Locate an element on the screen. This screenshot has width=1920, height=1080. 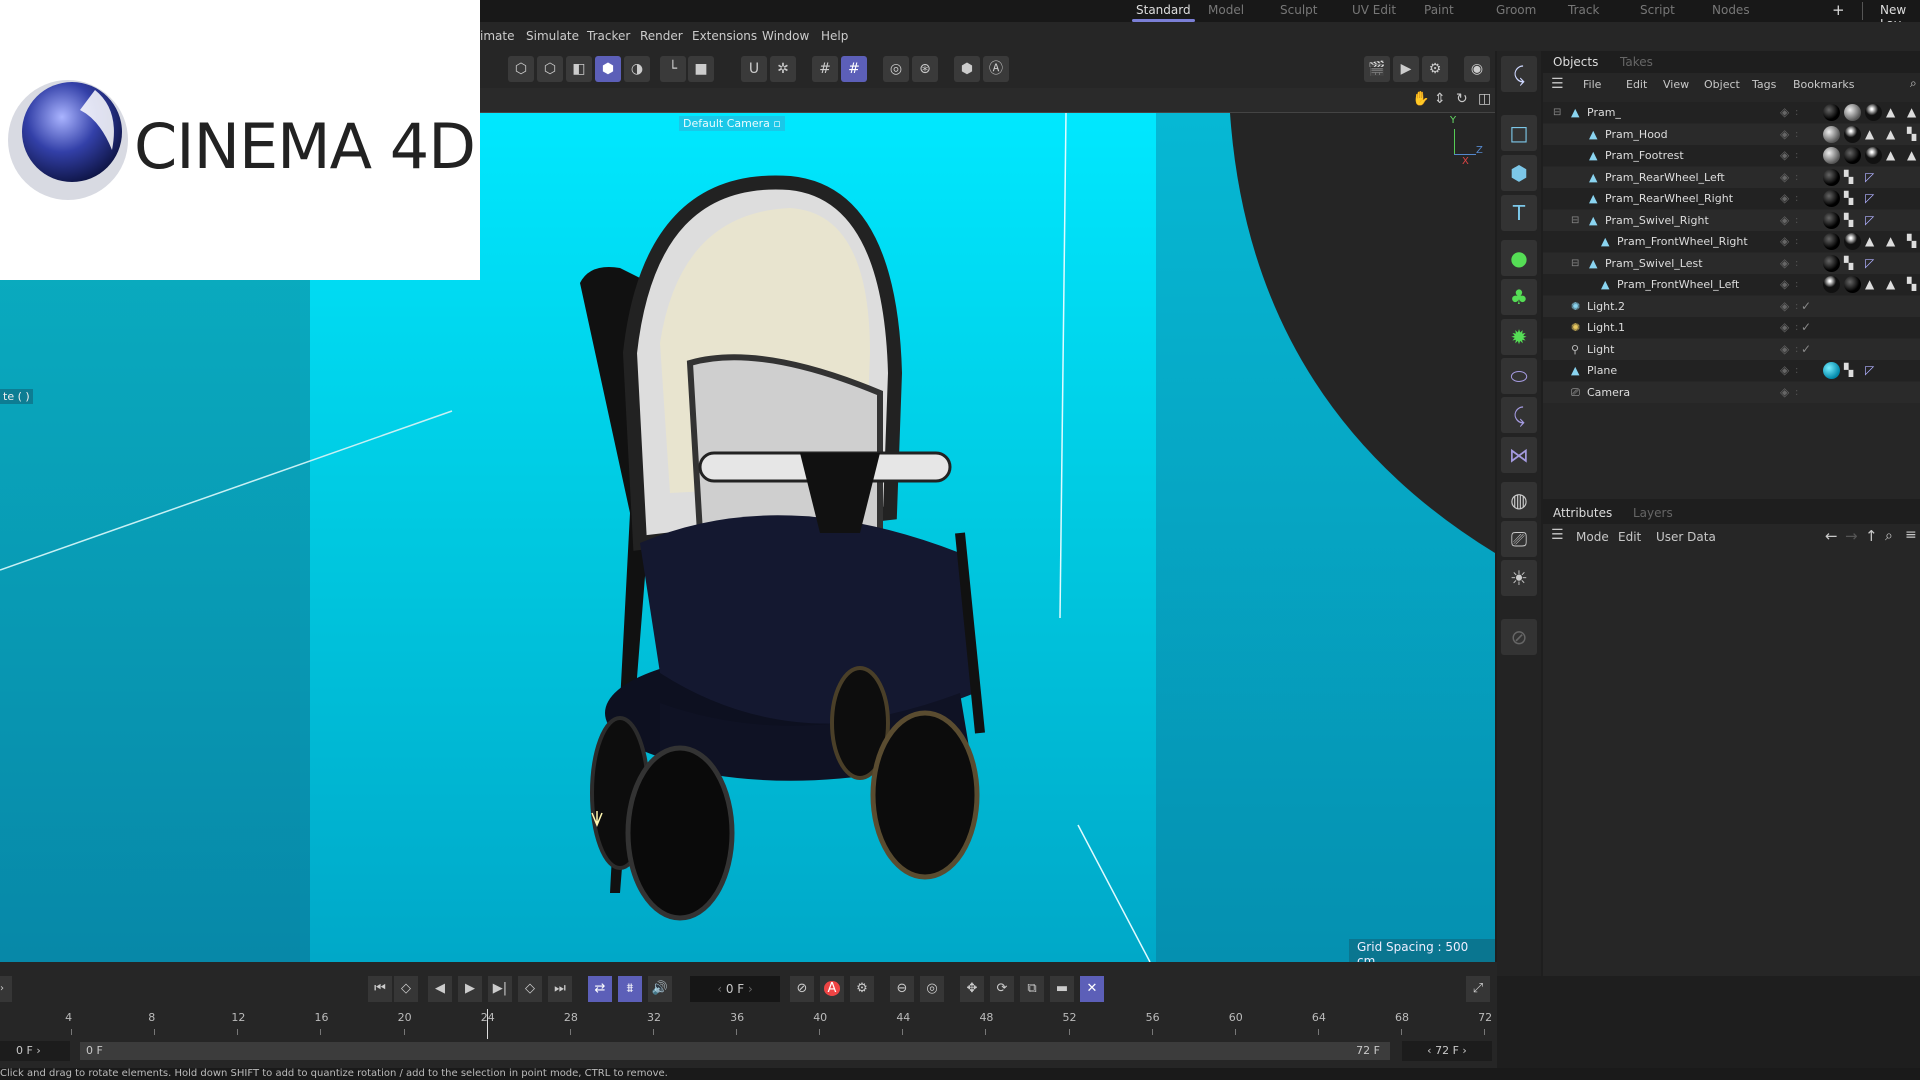
prev-frame-button: ◀ is located at coordinates (440, 989).